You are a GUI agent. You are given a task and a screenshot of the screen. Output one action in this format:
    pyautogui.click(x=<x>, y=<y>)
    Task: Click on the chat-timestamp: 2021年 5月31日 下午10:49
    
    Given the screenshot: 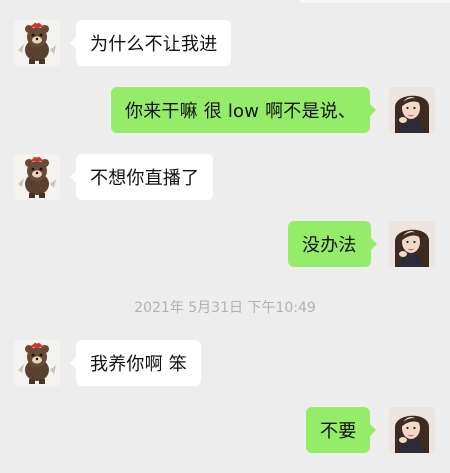 What is the action you would take?
    pyautogui.click(x=225, y=308)
    